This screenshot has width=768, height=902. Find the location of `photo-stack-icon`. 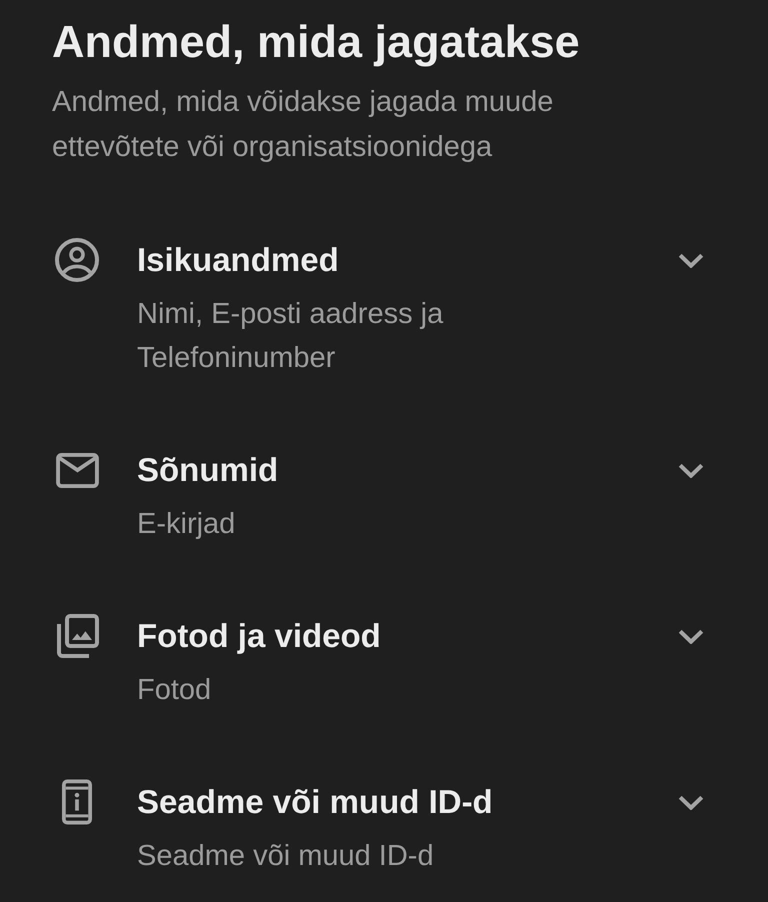

photo-stack-icon is located at coordinates (77, 636).